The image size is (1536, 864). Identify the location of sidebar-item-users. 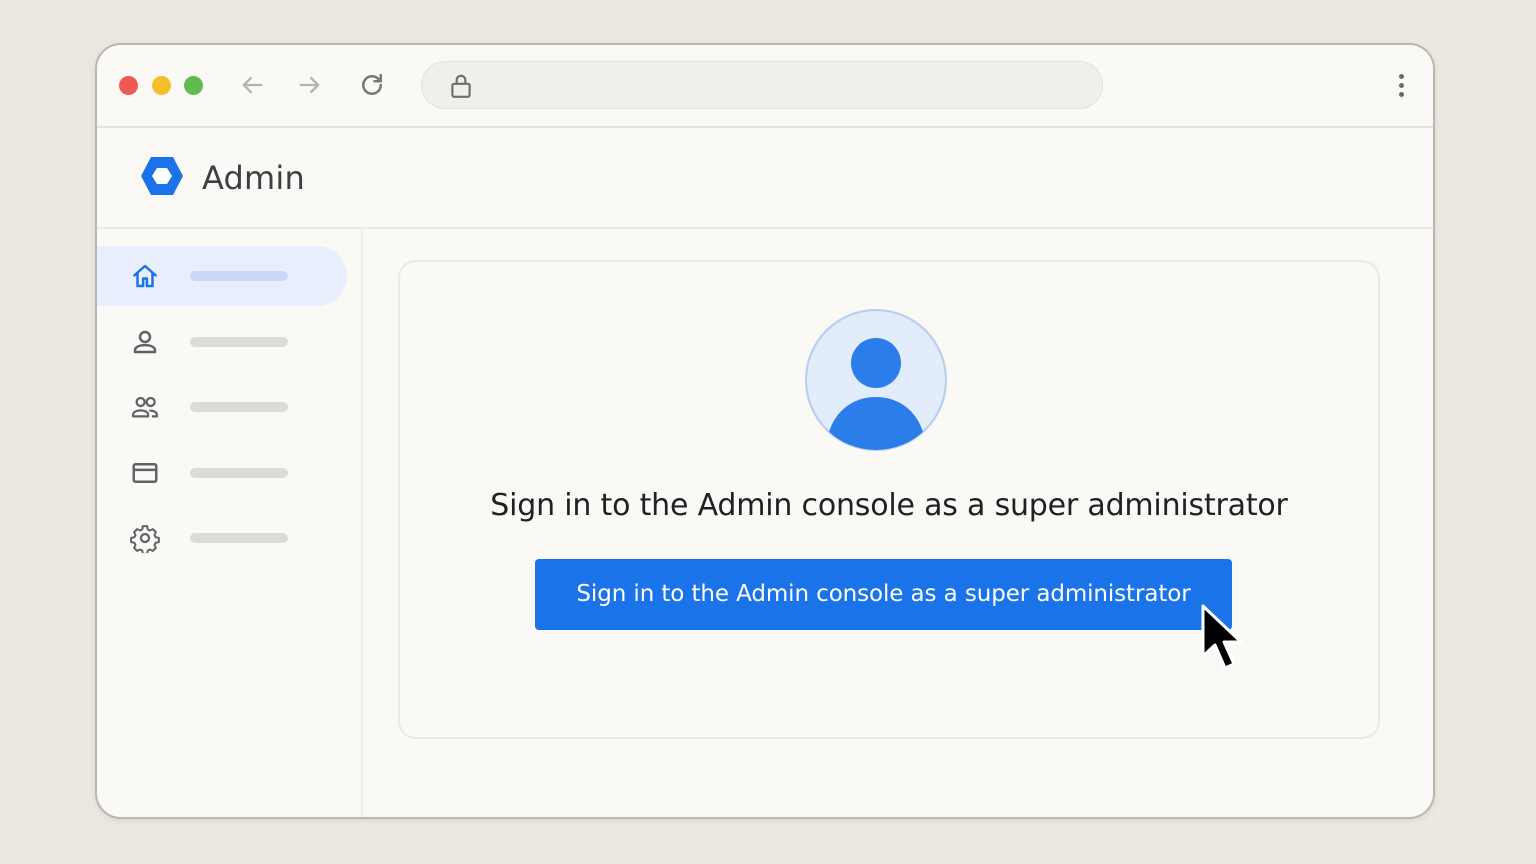
(222, 342).